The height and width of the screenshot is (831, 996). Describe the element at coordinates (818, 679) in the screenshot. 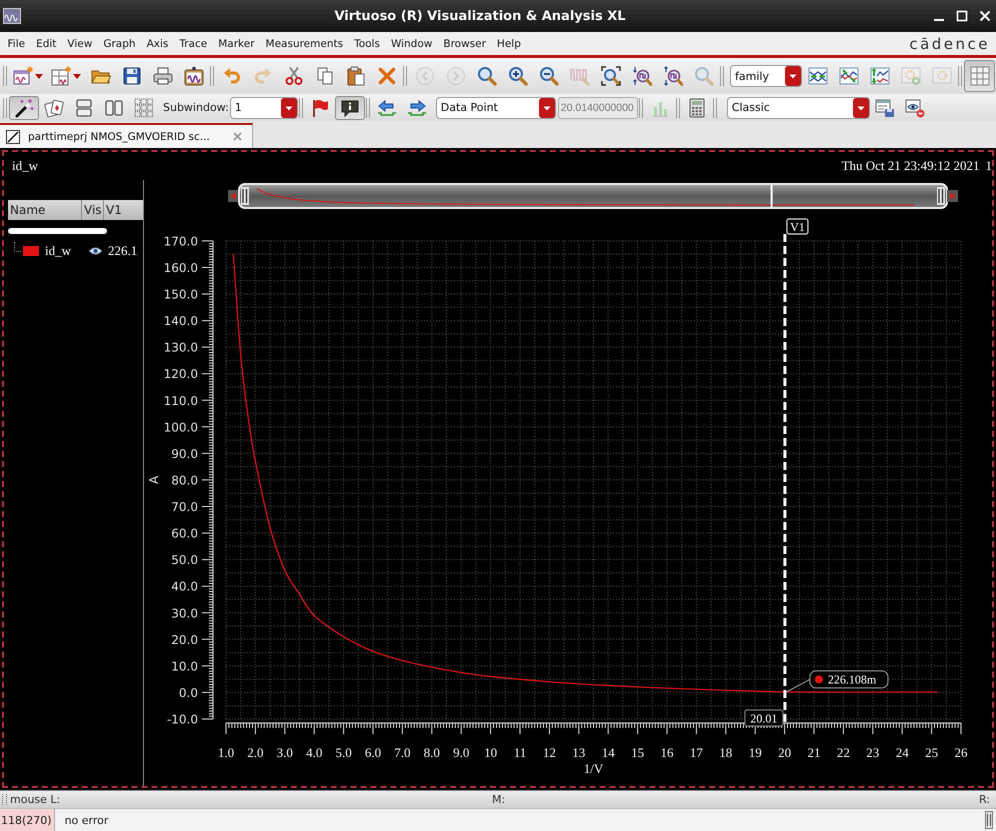

I see `marker-dot-icon` at that location.